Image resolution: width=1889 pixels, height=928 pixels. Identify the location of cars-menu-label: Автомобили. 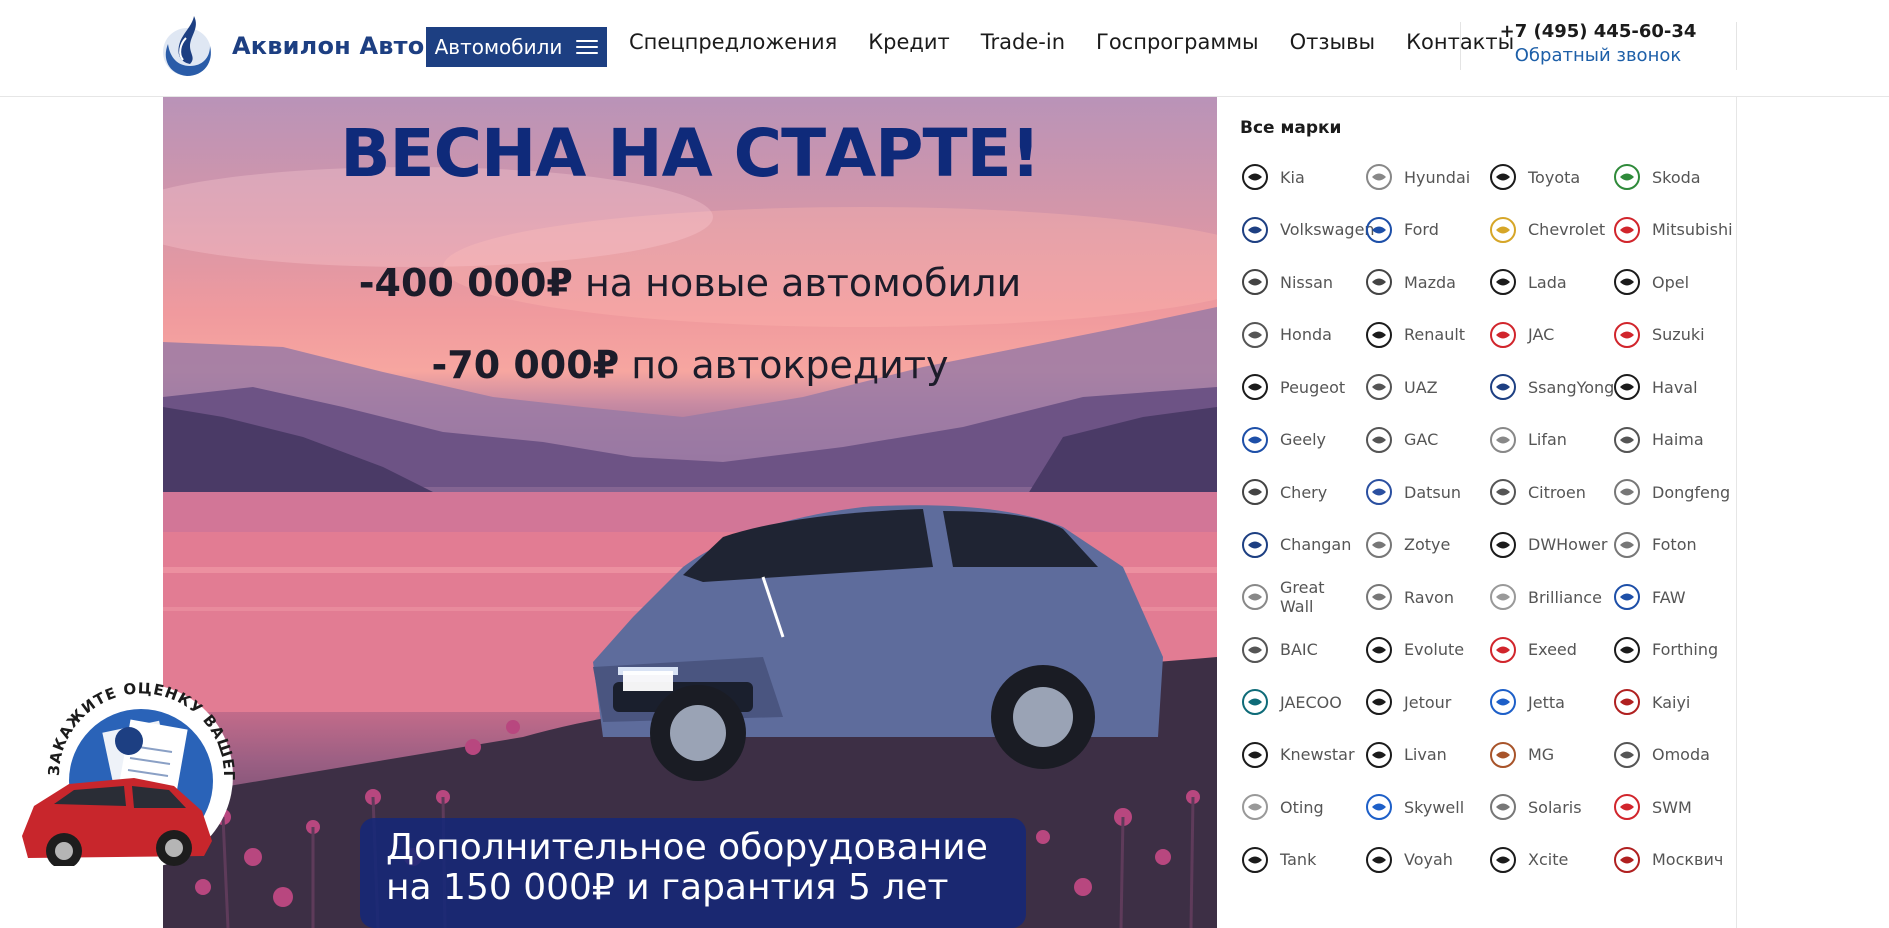
(498, 47).